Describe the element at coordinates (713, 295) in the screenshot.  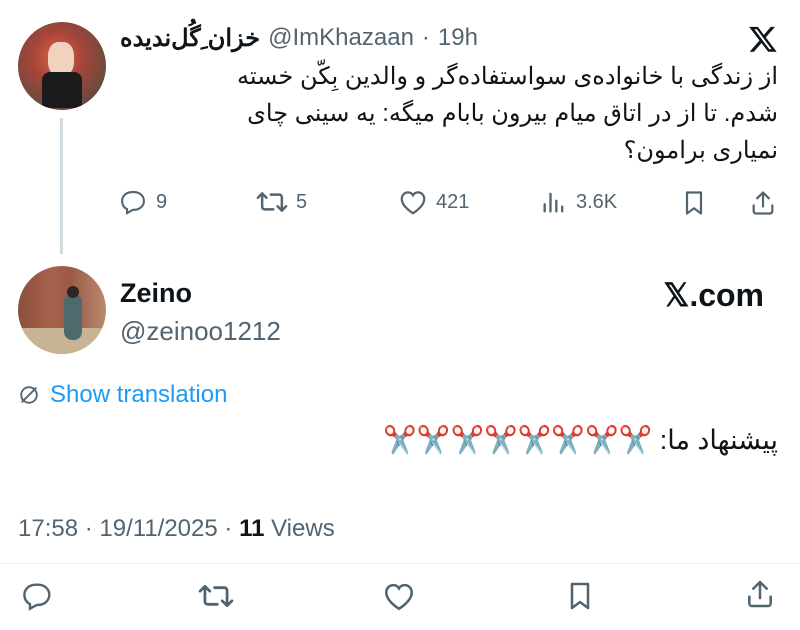
I see `xcom-brand-label: 𝕏.com` at that location.